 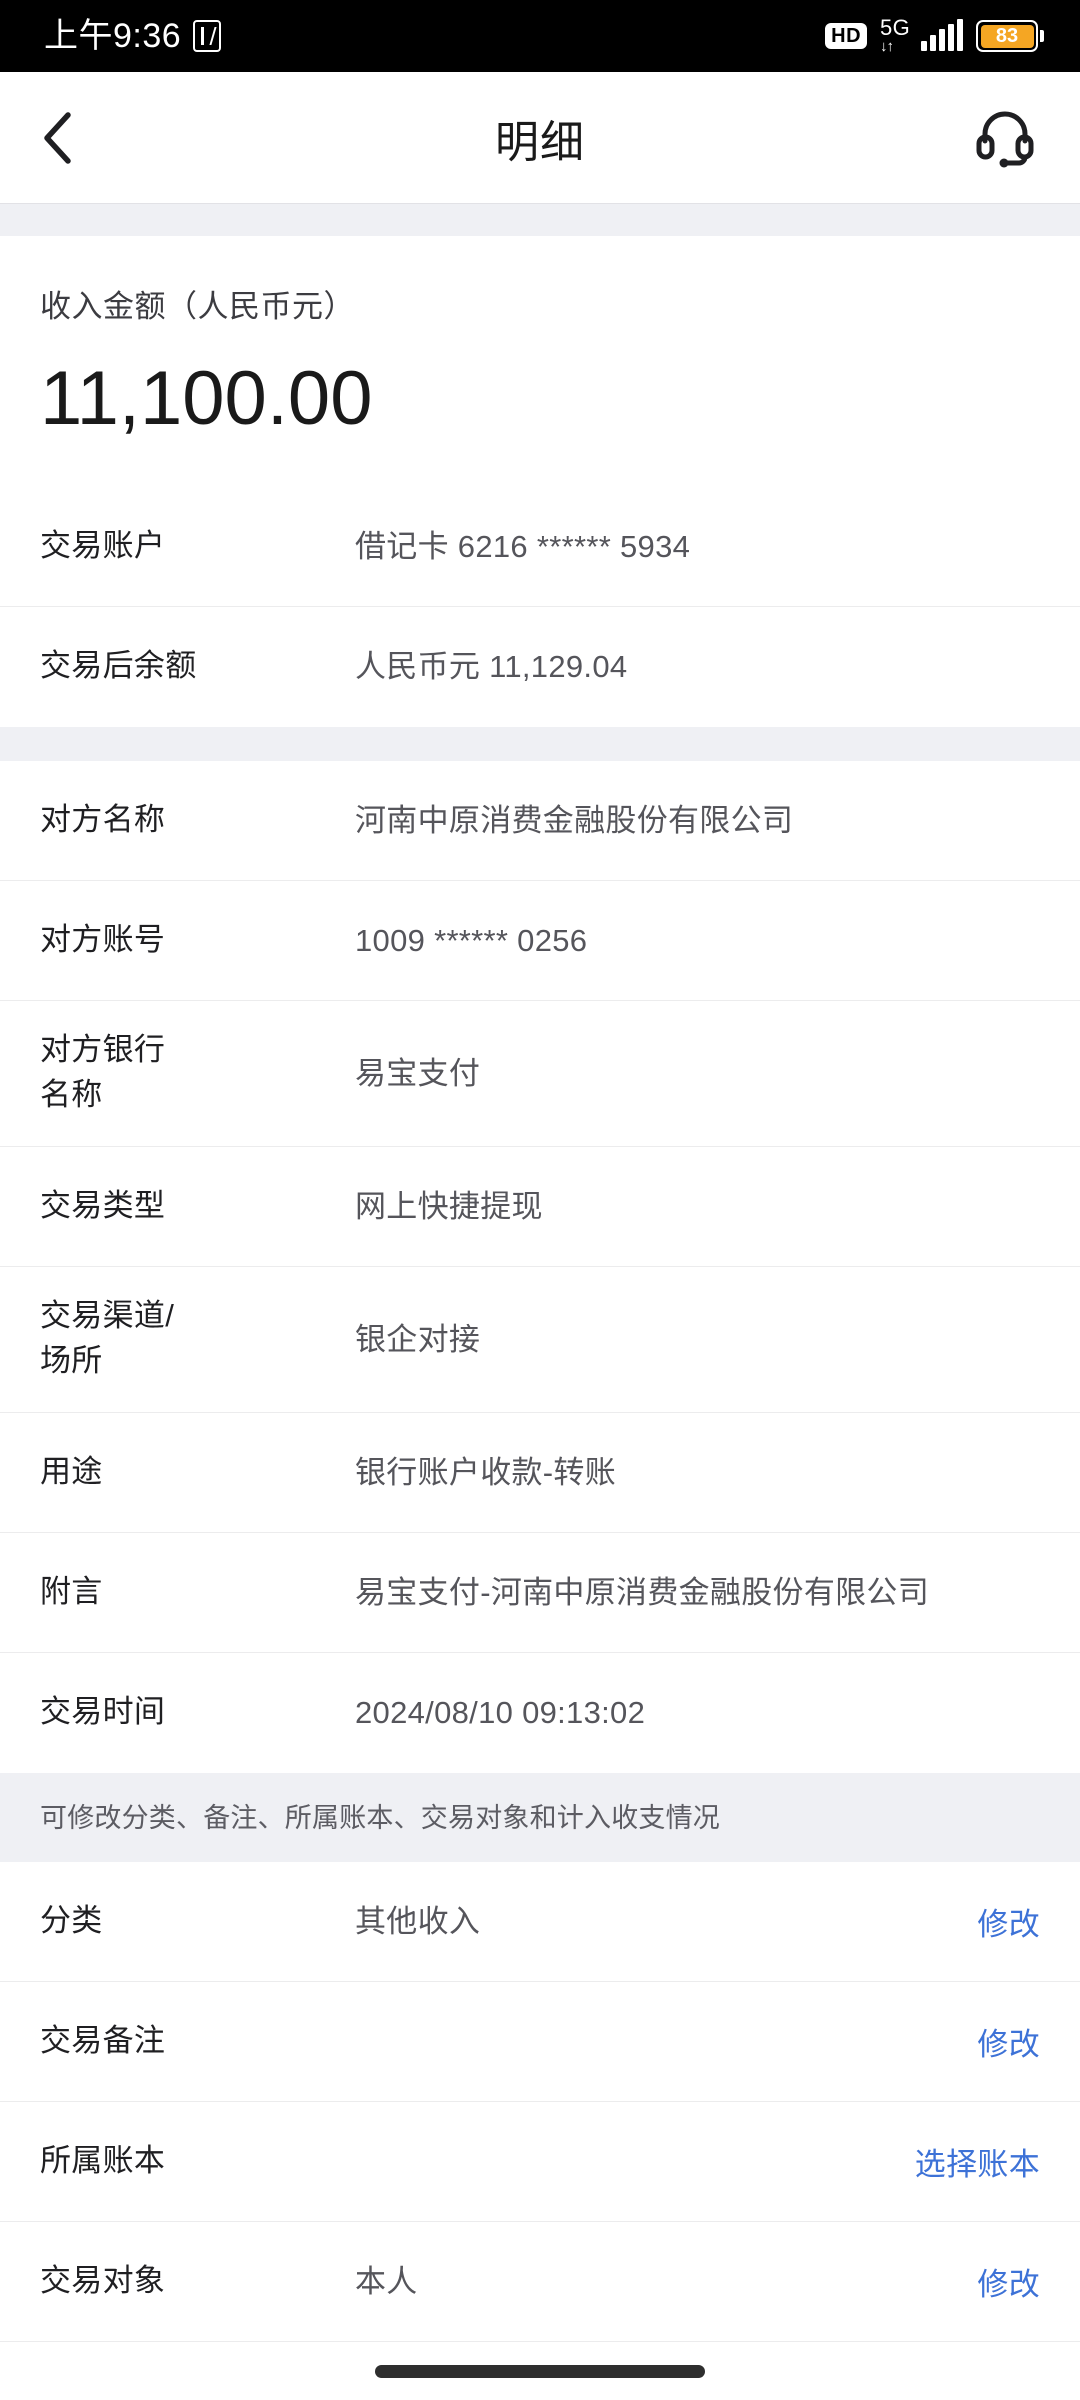 I want to click on row-value: 河南中原消费金融股份有限公司, so click(x=574, y=820).